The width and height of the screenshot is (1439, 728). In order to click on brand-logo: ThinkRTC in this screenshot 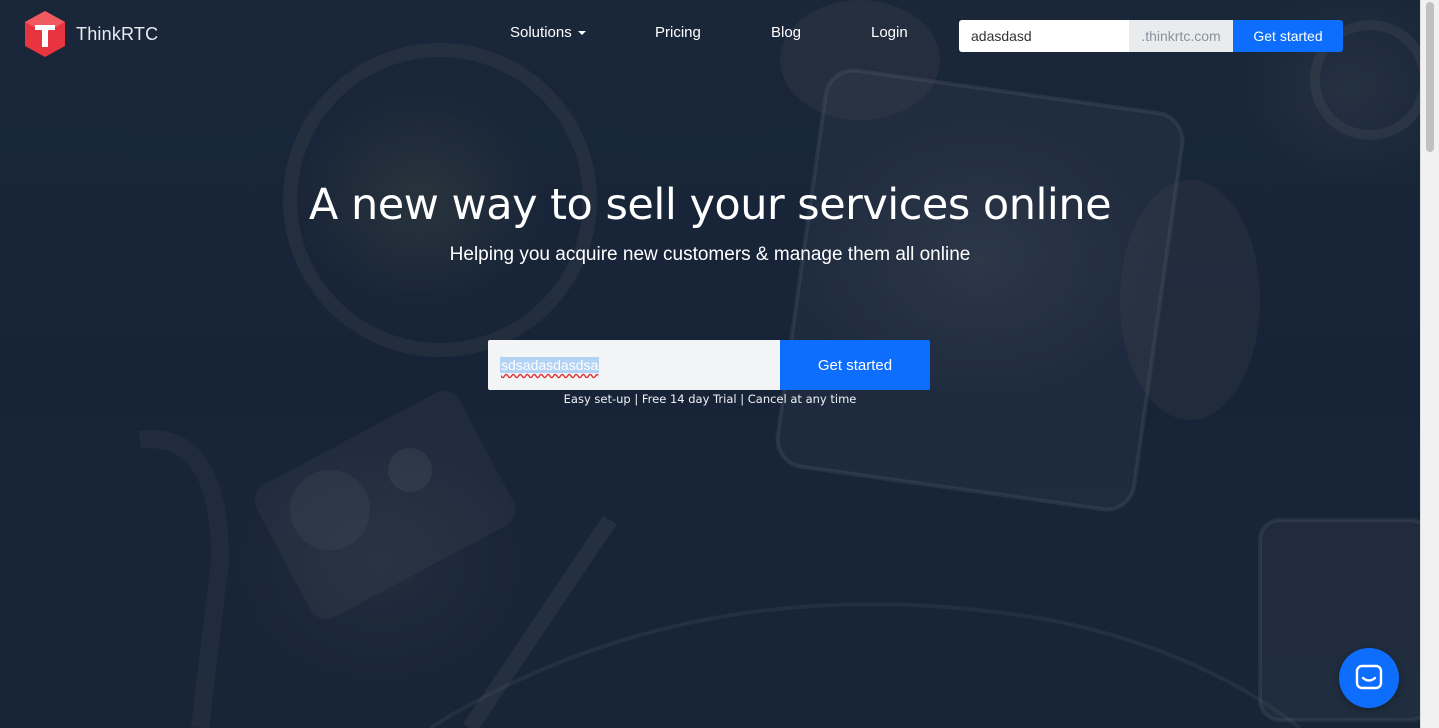, I will do `click(90, 34)`.